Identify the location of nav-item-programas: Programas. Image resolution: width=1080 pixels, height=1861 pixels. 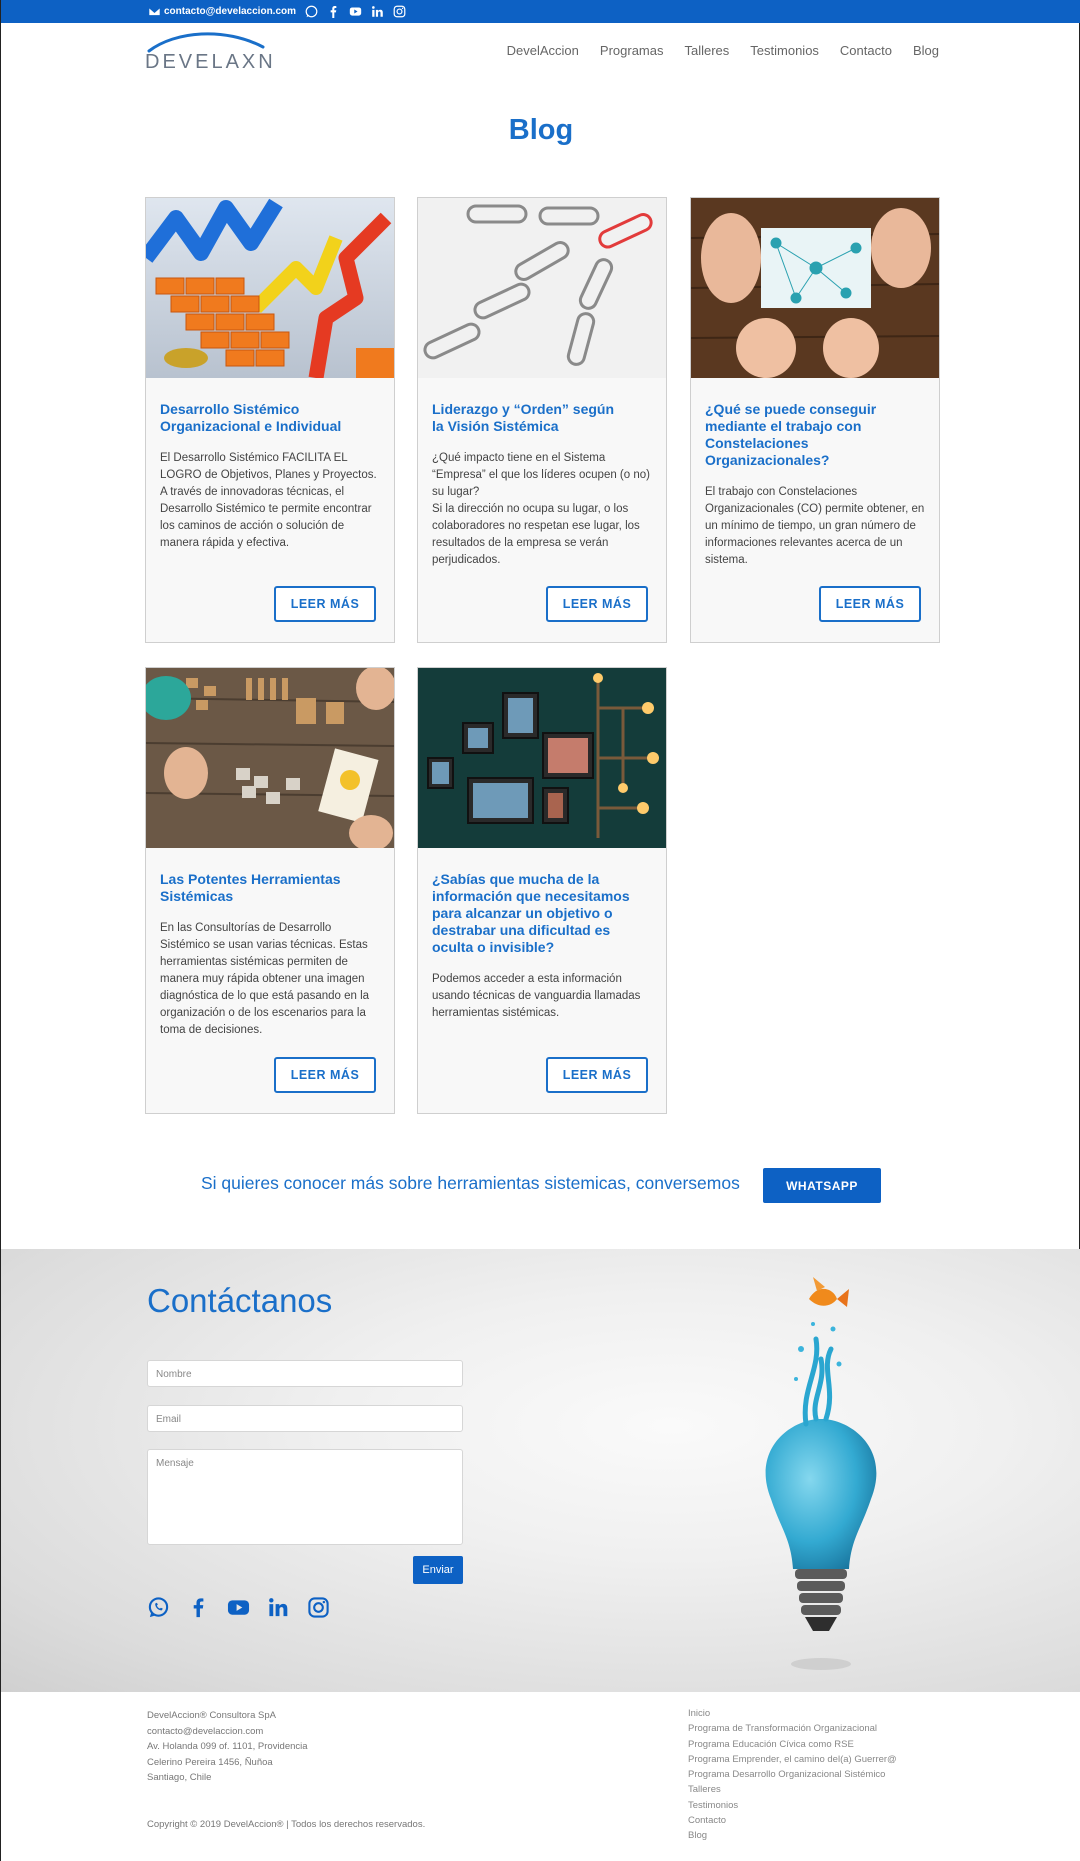
(632, 50).